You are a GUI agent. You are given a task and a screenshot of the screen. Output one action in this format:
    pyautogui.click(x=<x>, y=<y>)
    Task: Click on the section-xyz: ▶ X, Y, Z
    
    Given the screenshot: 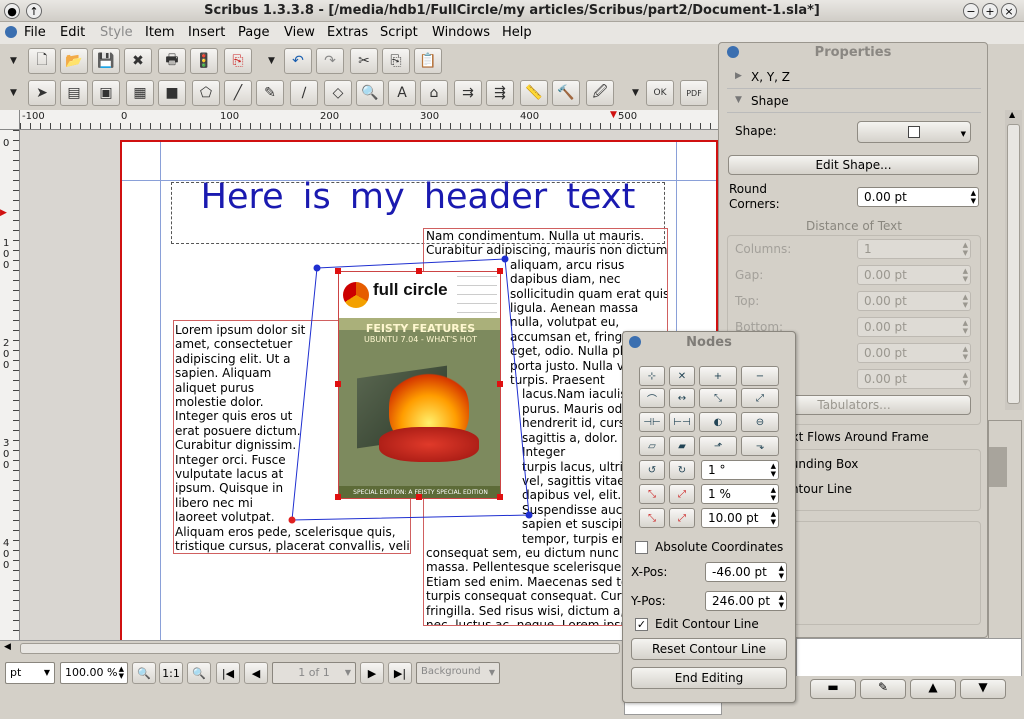 What is the action you would take?
    pyautogui.click(x=854, y=78)
    